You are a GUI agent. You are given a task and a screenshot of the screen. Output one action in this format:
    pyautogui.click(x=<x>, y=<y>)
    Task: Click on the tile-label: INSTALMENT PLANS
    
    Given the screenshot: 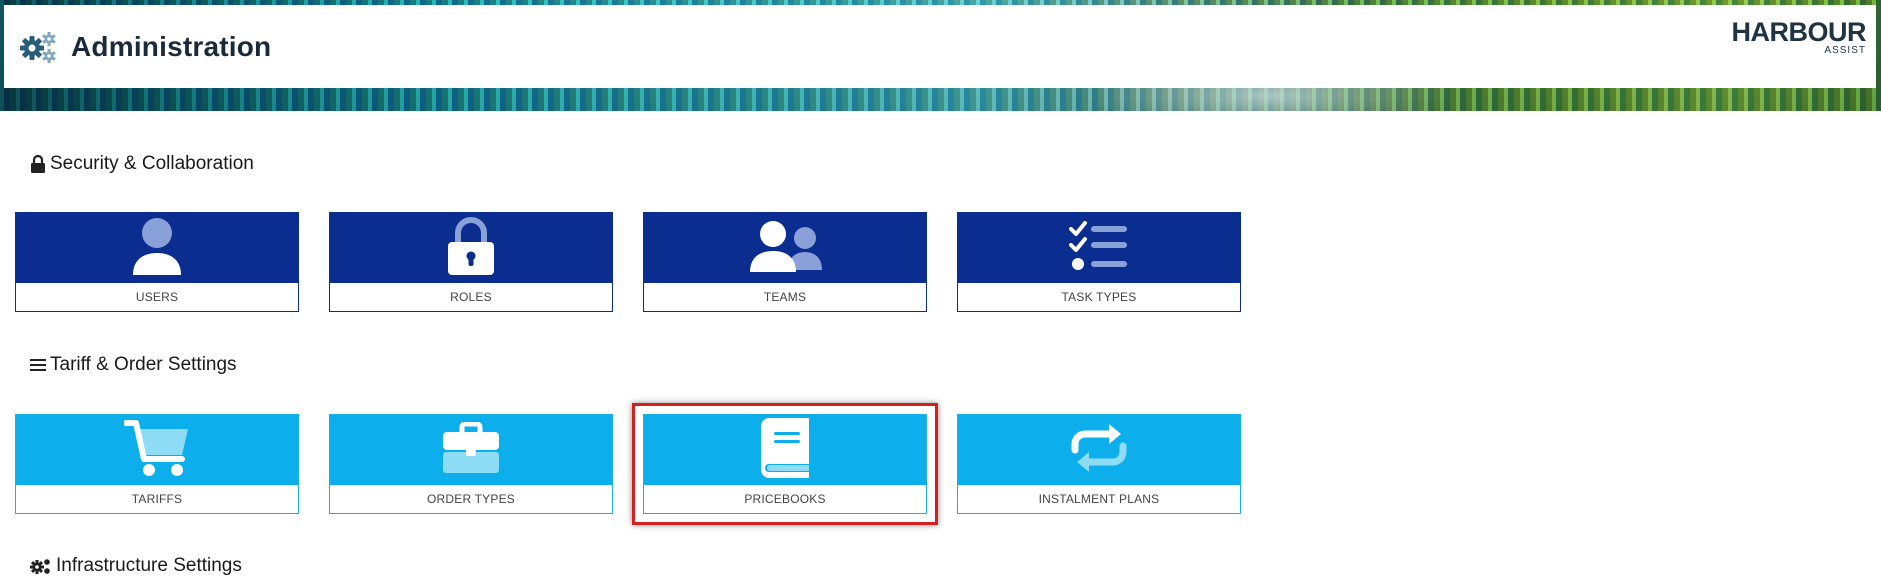 What is the action you would take?
    pyautogui.click(x=1099, y=499)
    